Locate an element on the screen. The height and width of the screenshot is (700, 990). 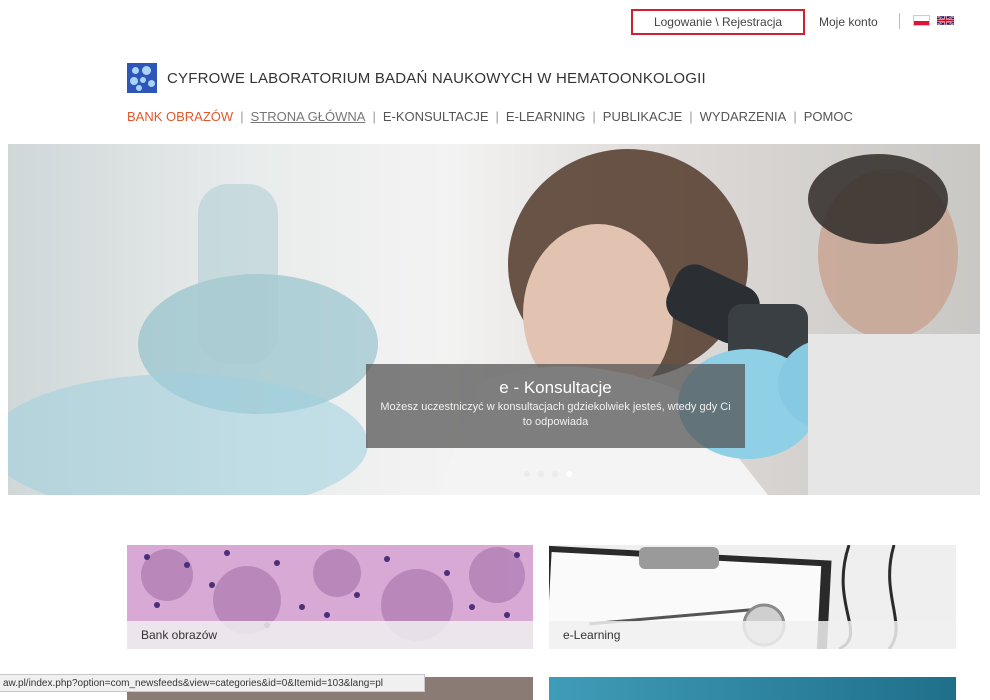
login-register-link: Logowanie \ Rejestracja is located at coordinates (718, 22).